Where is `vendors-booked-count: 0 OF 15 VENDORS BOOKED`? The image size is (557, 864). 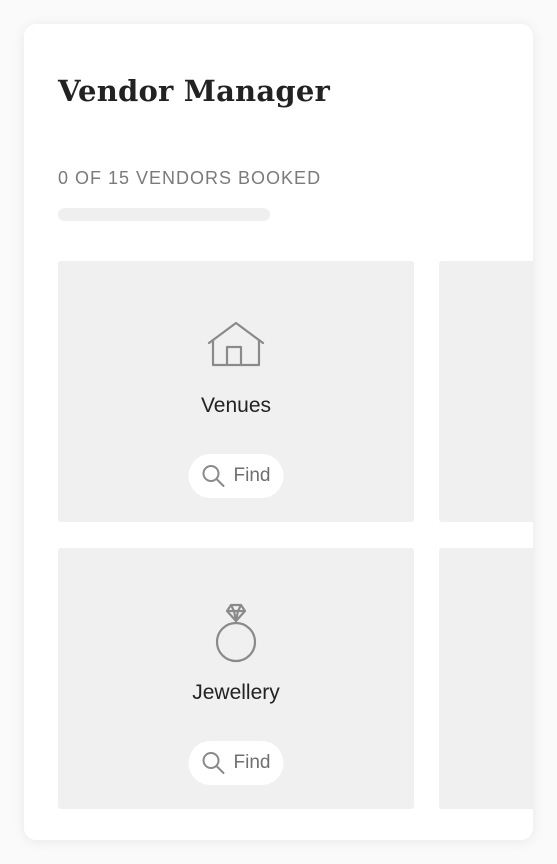
vendors-booked-count: 0 OF 15 VENDORS BOOKED is located at coordinates (190, 178).